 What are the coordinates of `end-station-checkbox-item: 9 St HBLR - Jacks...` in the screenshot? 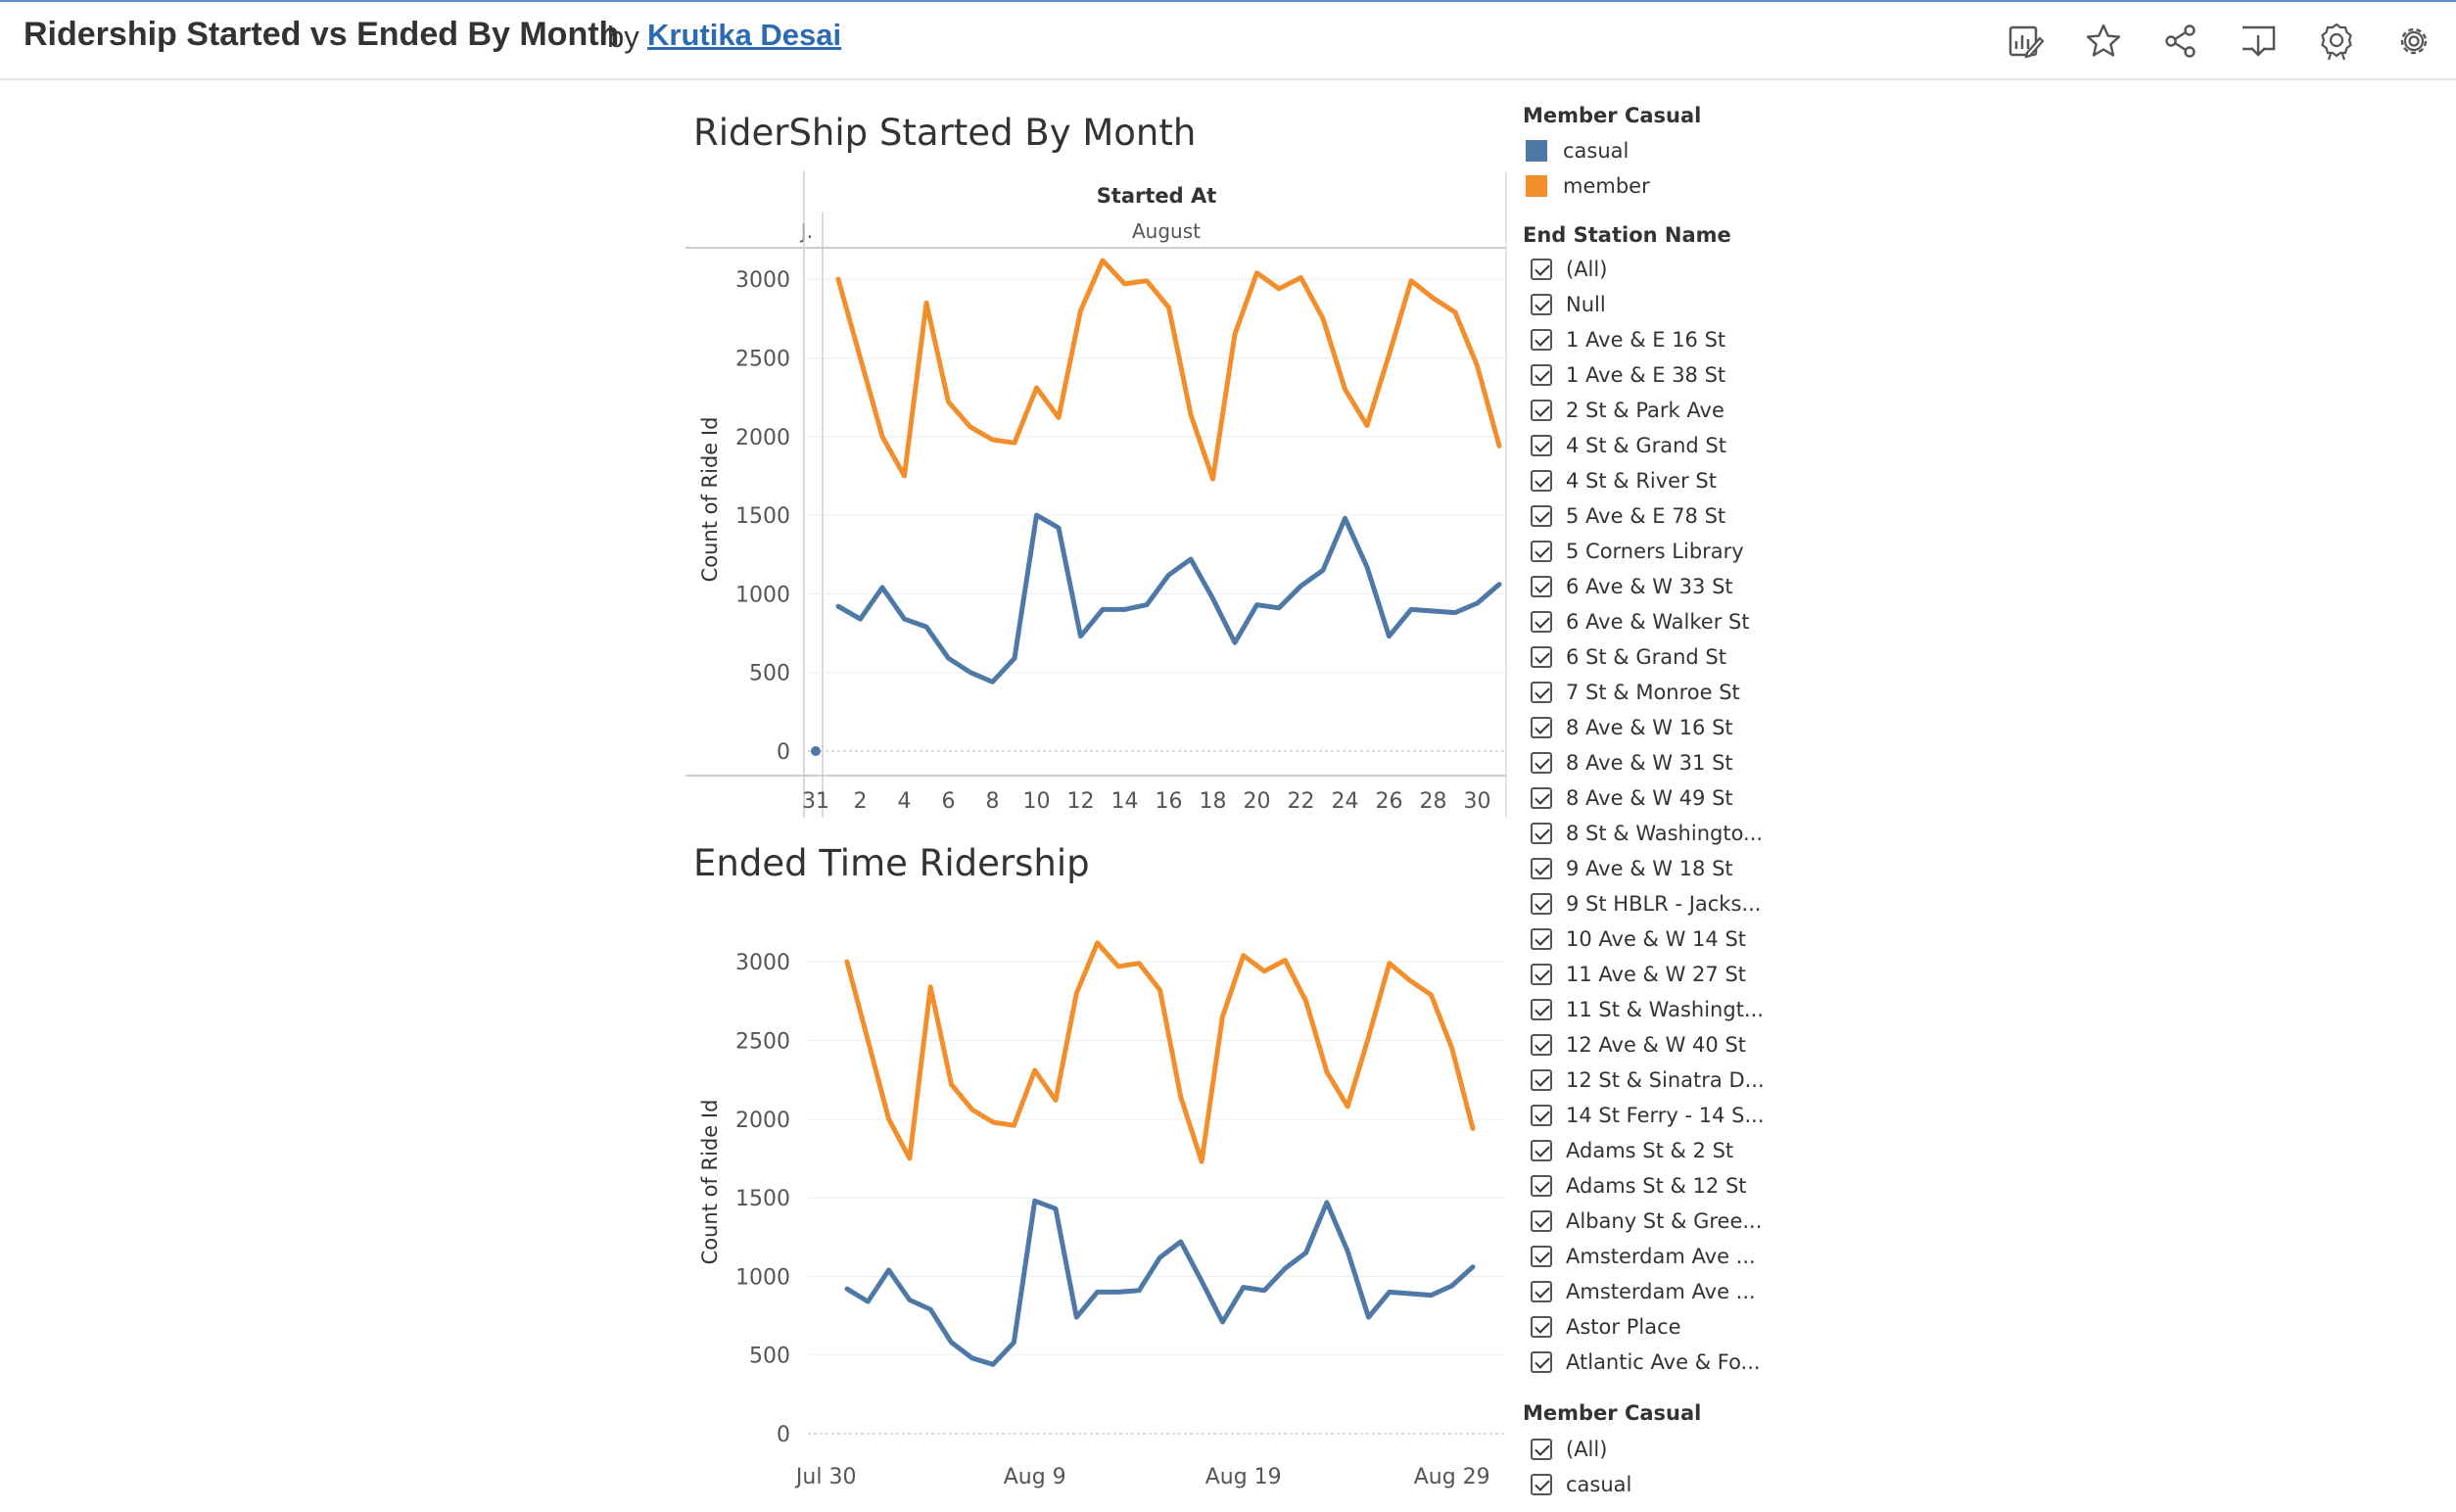 It's located at (1646, 904).